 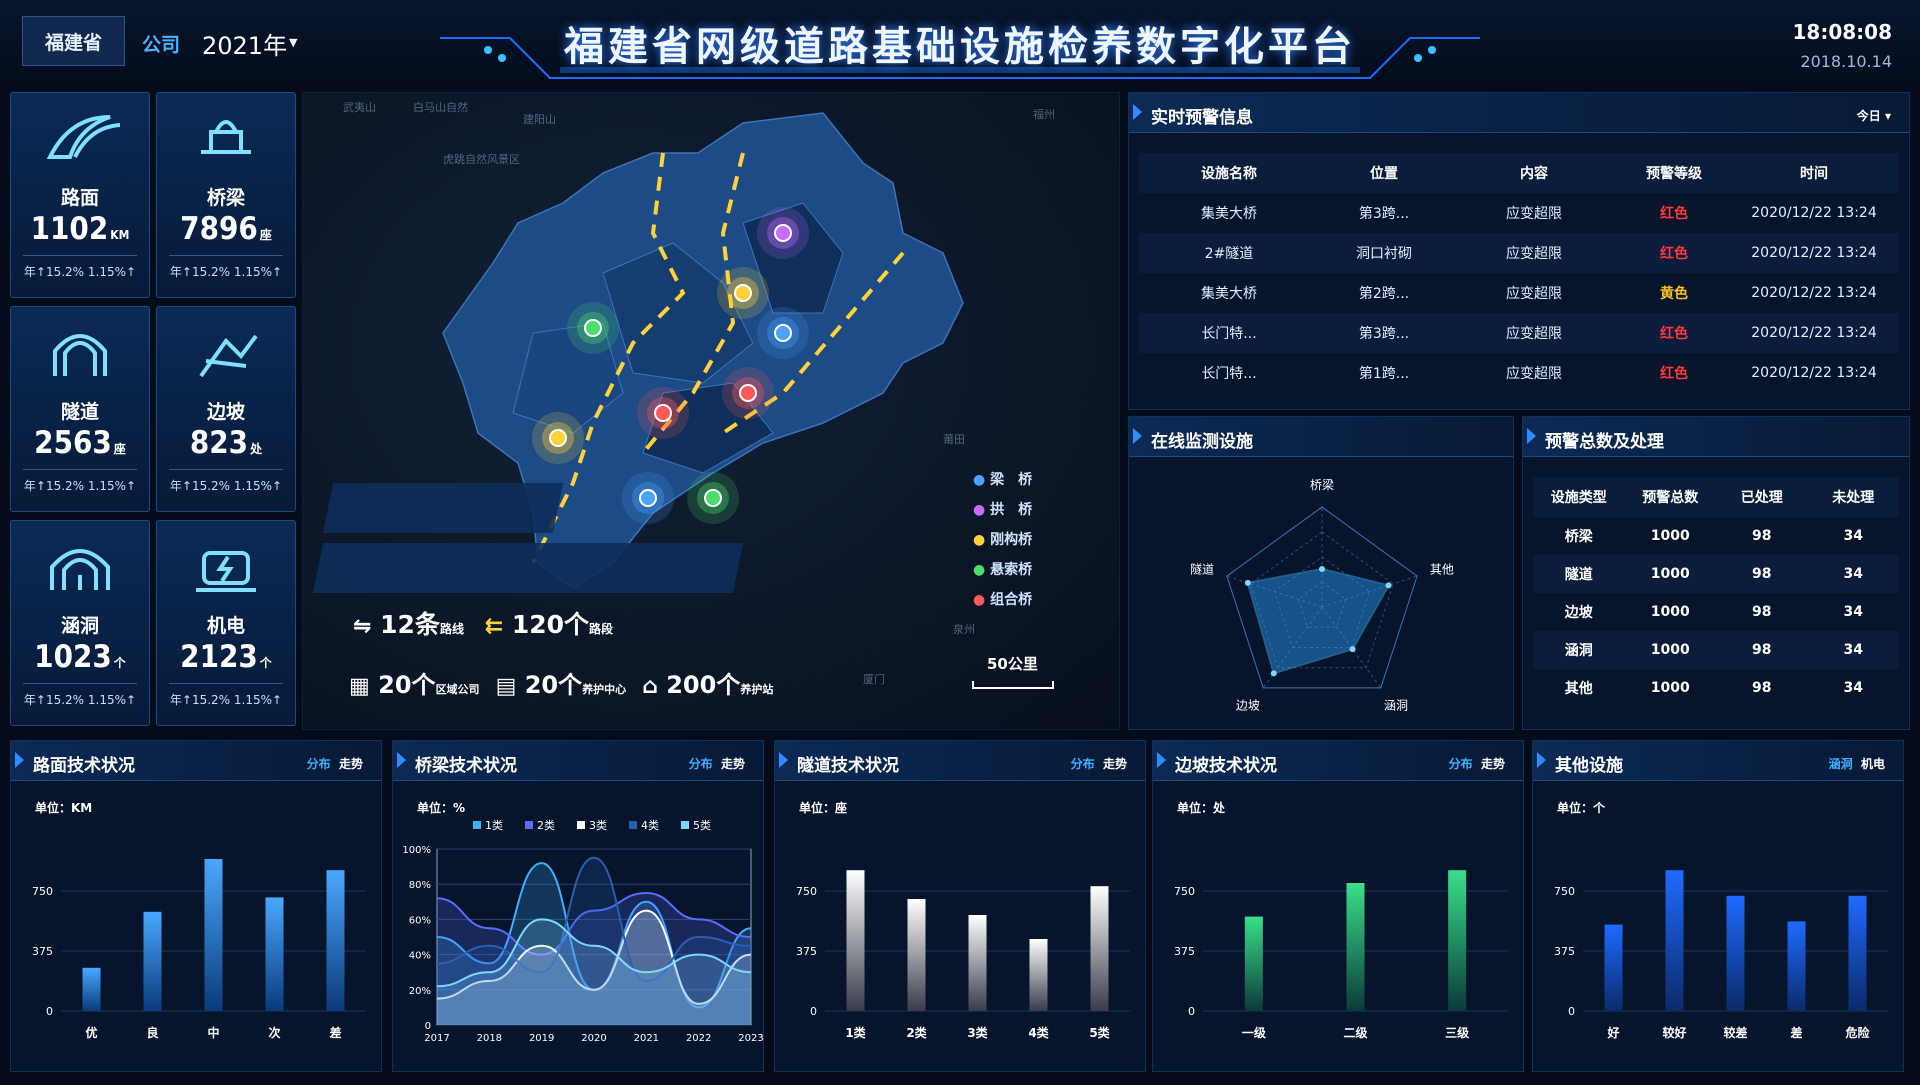 I want to click on company-label: 公司, so click(x=161, y=43).